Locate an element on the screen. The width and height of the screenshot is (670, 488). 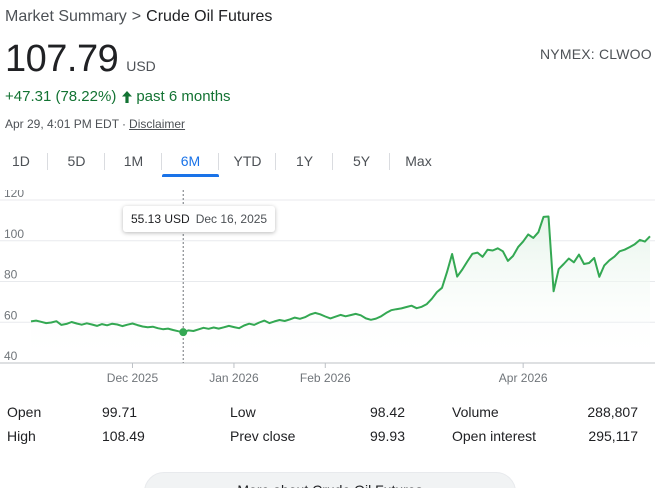
stat-value-volume: 288,807 is located at coordinates (612, 412).